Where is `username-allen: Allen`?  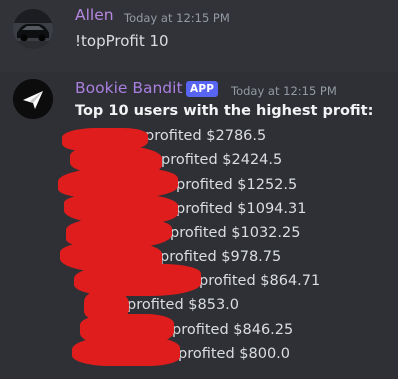 username-allen: Allen is located at coordinates (94, 15).